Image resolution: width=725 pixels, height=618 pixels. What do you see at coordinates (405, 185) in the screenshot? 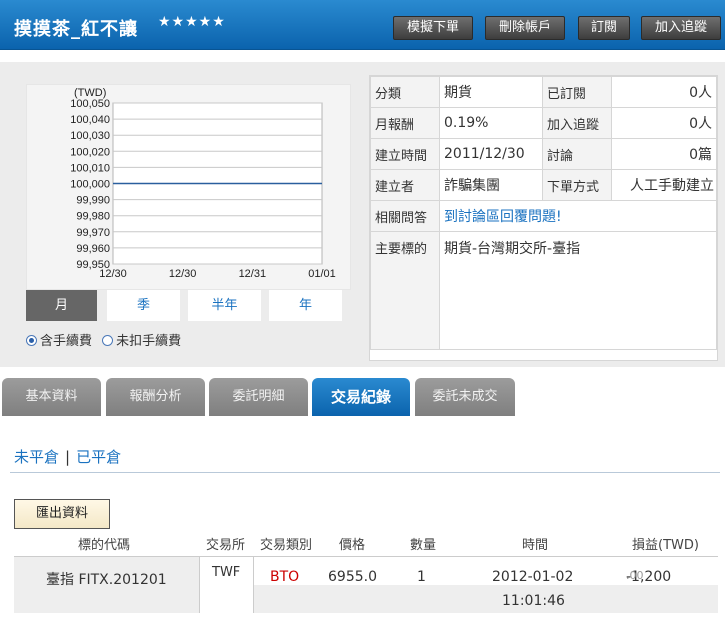
I see `creator-label: 建立者` at bounding box center [405, 185].